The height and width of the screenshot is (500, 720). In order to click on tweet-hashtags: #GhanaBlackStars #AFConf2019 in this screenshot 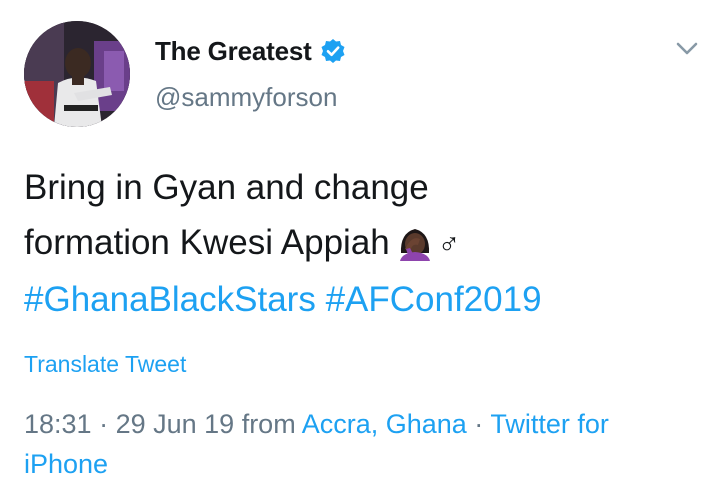, I will do `click(364, 299)`.